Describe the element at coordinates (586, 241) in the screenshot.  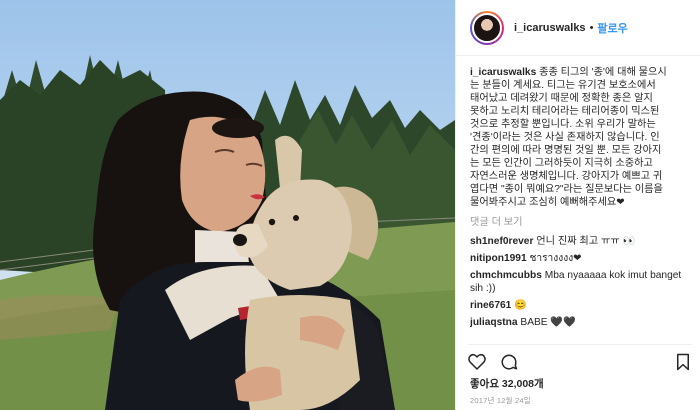
I see `comment-text: 언니 진짜 최고 ㅠㅠ 👀` at that location.